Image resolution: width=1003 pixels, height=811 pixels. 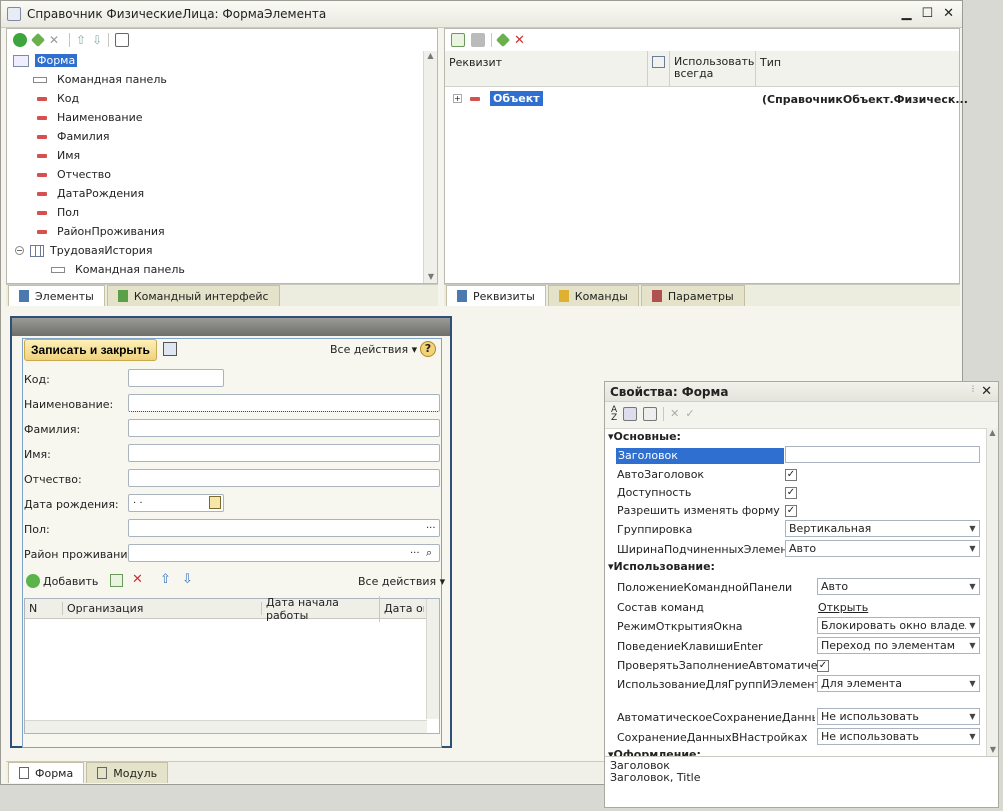 What do you see at coordinates (674, 413) in the screenshot?
I see `clear-icon: ✕` at bounding box center [674, 413].